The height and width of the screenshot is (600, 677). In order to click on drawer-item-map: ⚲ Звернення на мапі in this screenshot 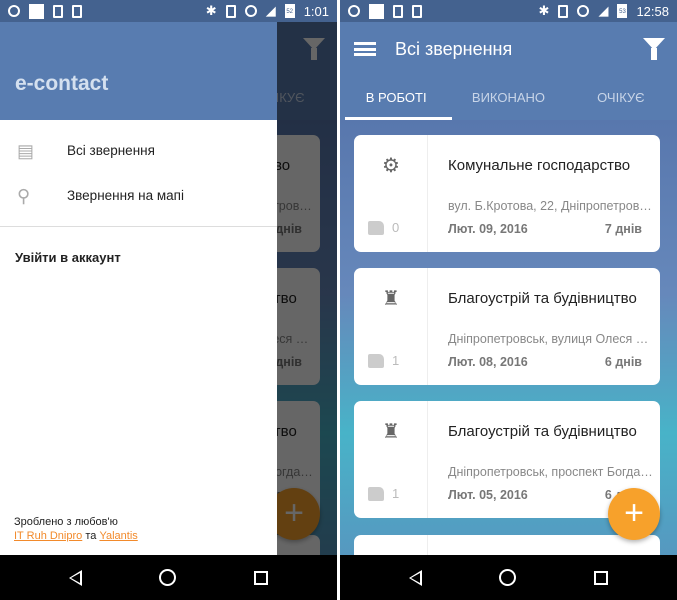, I will do `click(138, 195)`.